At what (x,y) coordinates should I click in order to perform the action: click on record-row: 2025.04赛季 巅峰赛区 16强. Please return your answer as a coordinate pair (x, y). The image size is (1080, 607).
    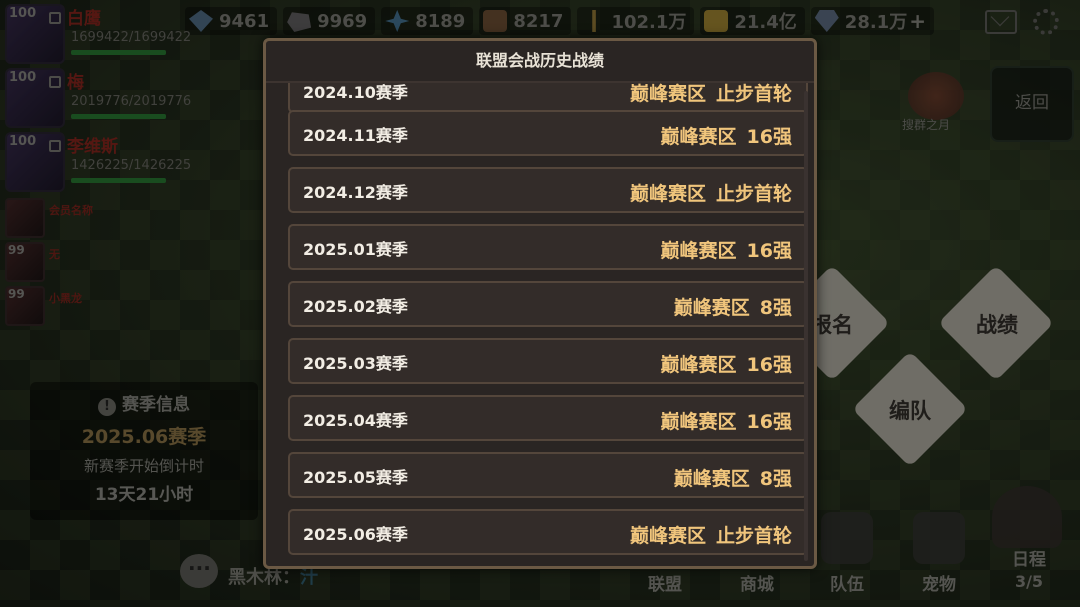
    Looking at the image, I should click on (548, 418).